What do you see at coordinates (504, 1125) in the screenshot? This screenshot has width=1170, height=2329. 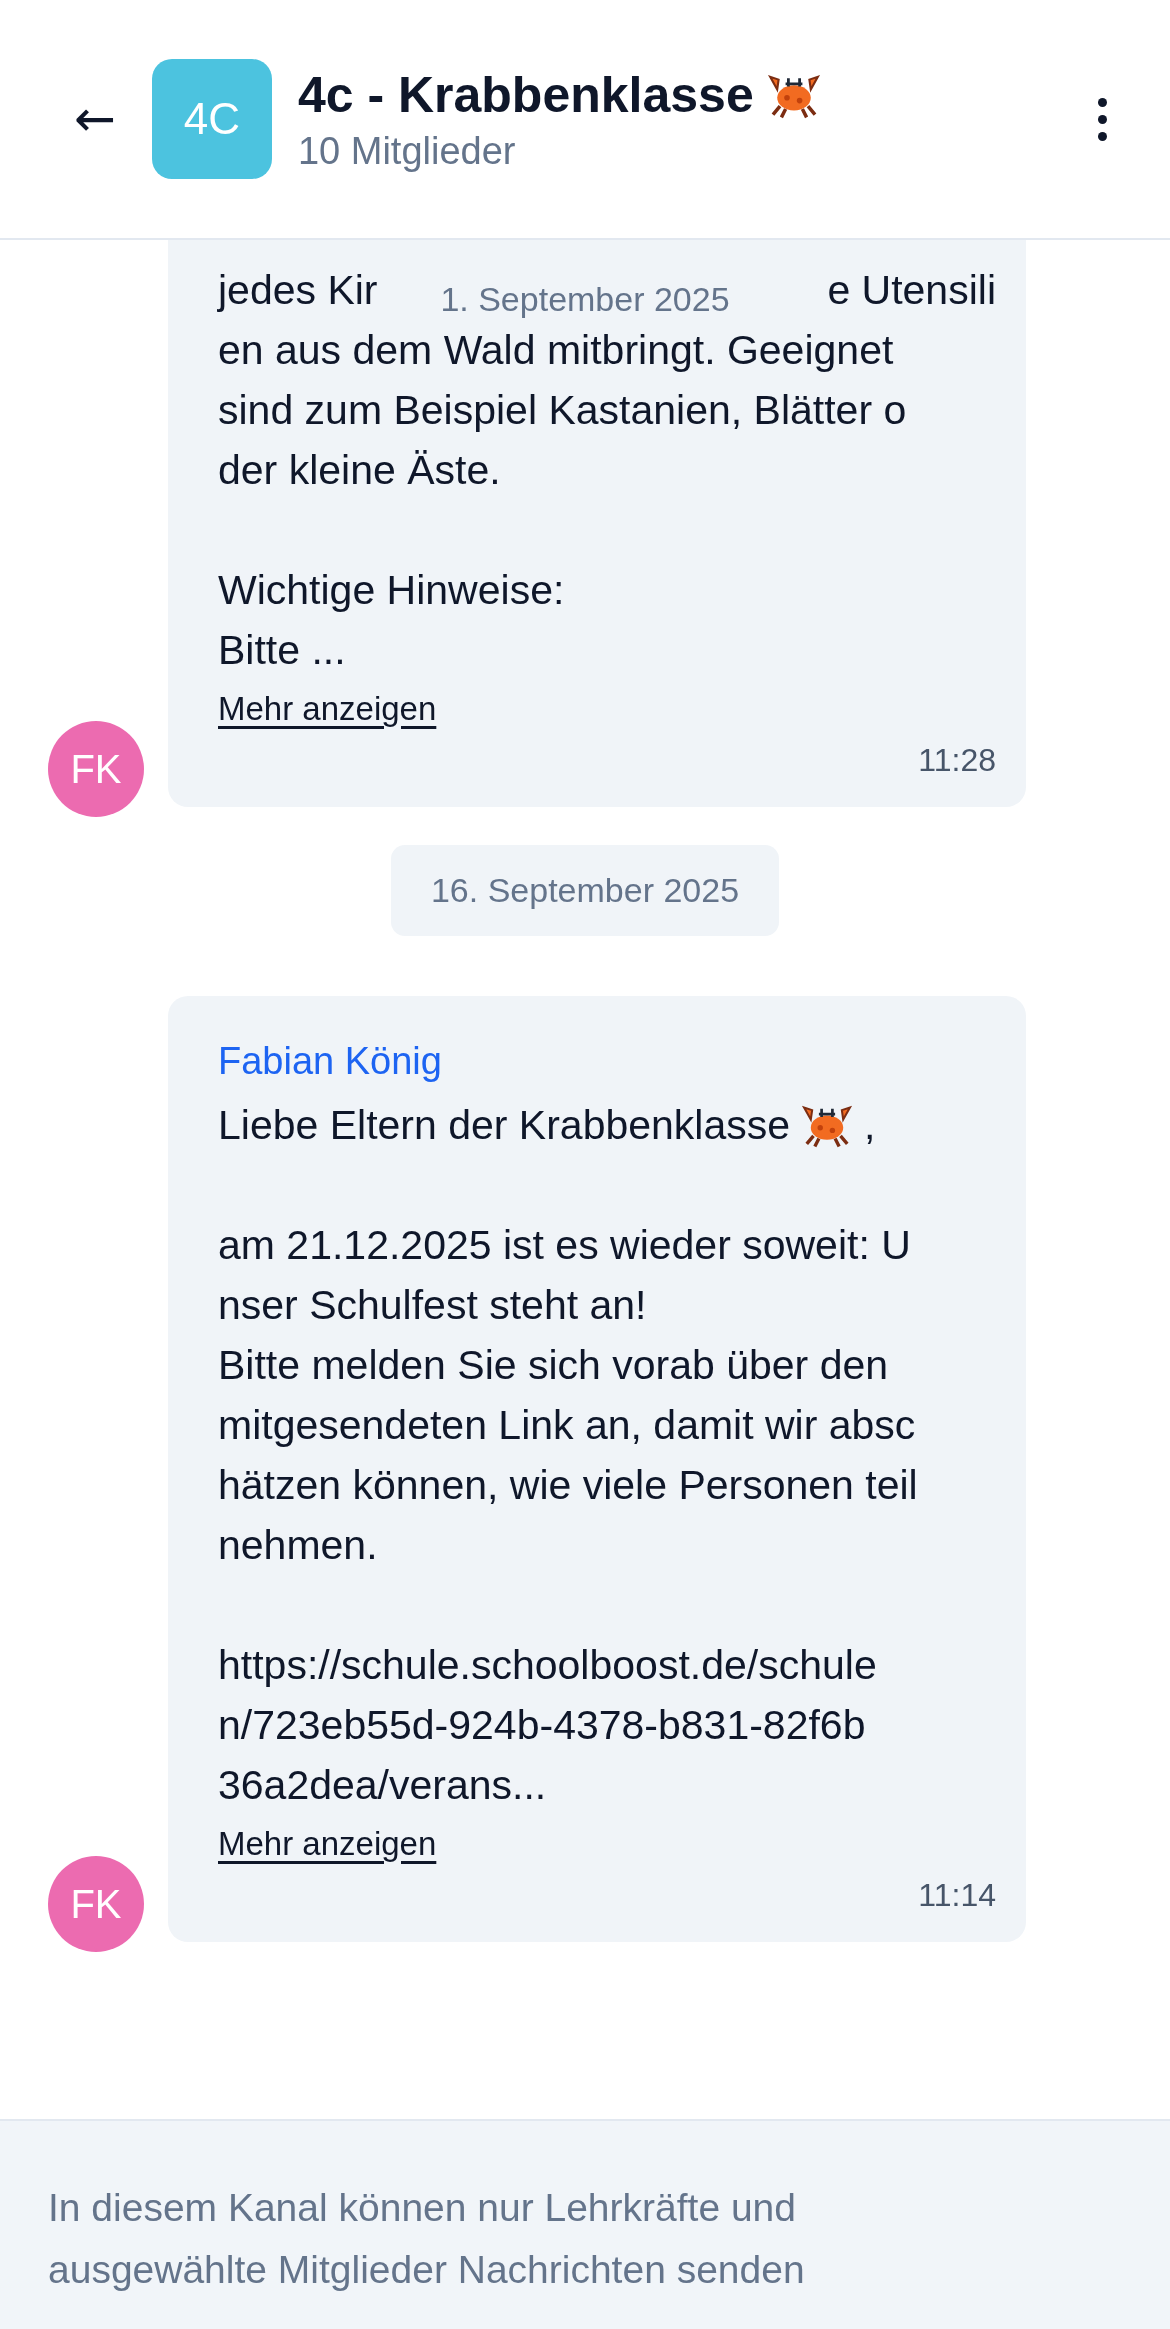 I see `message-line: Liebe Eltern der Krabbenklasse` at bounding box center [504, 1125].